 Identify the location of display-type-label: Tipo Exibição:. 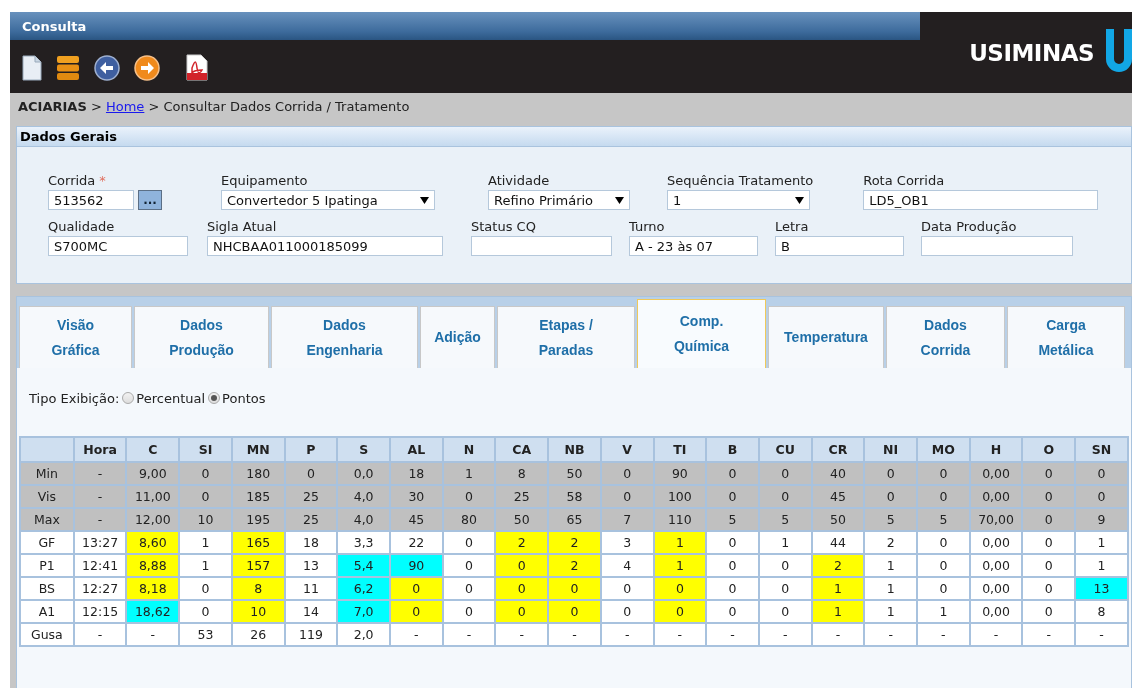
(74, 398).